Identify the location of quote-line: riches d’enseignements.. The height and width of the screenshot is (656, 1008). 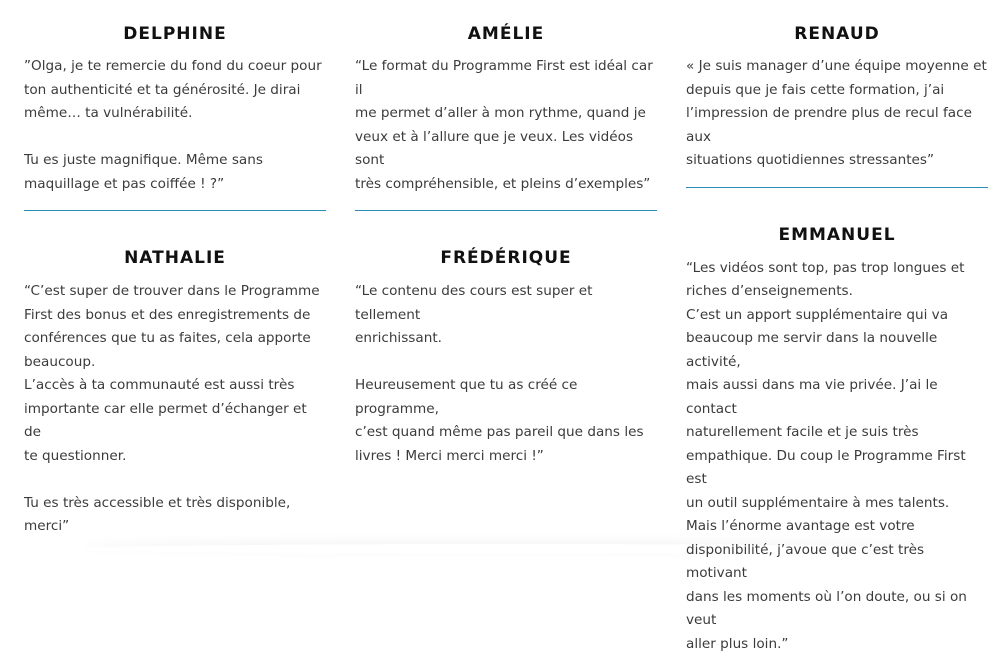
(837, 292).